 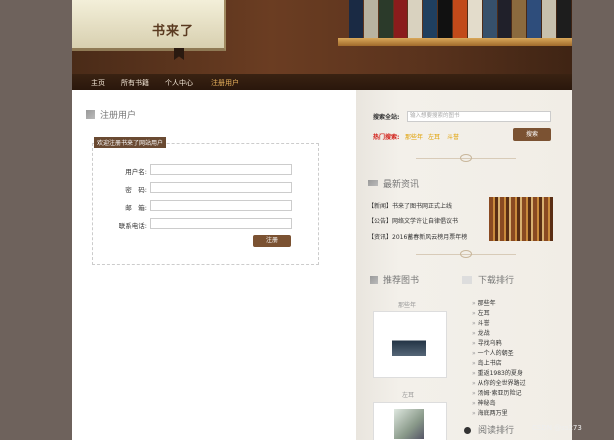 I want to click on email-label: 邮 箱:, so click(x=136, y=208).